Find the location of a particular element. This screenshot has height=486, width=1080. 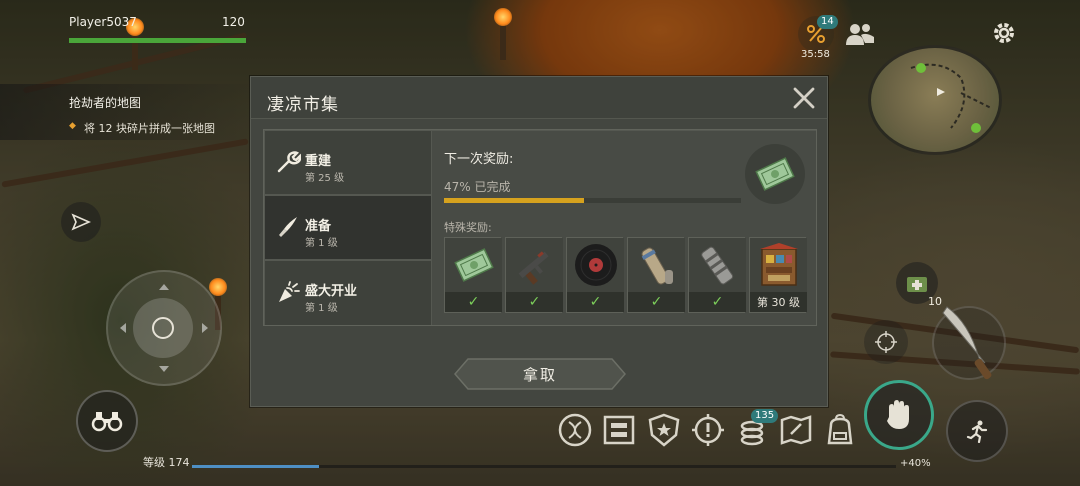

quest-title: 抢劫者的地图 is located at coordinates (105, 103).